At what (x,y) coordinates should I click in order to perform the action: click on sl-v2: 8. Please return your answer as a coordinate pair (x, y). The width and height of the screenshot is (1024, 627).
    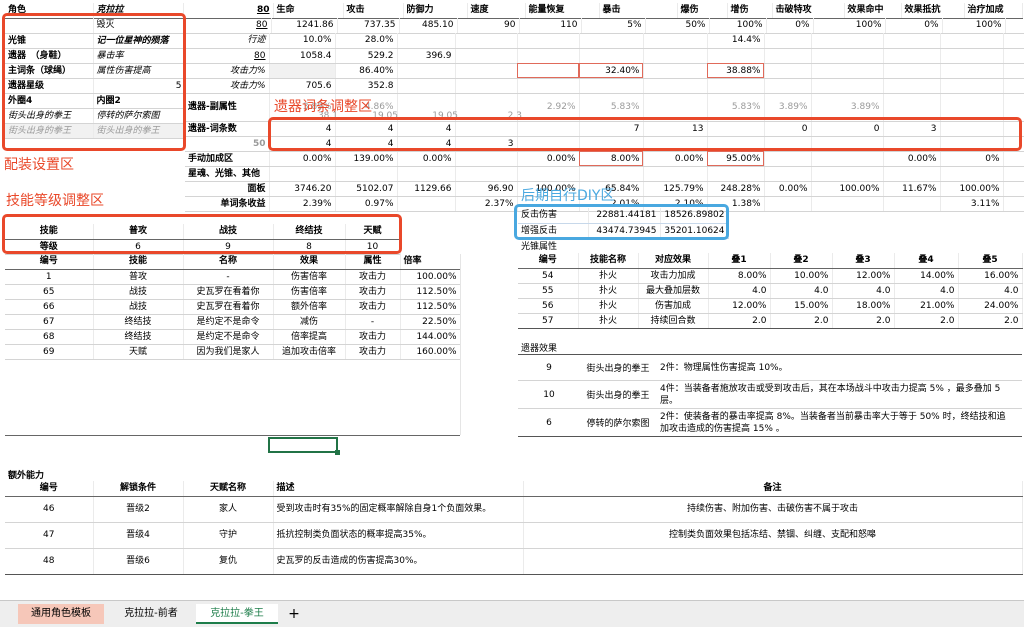
    Looking at the image, I should click on (309, 247).